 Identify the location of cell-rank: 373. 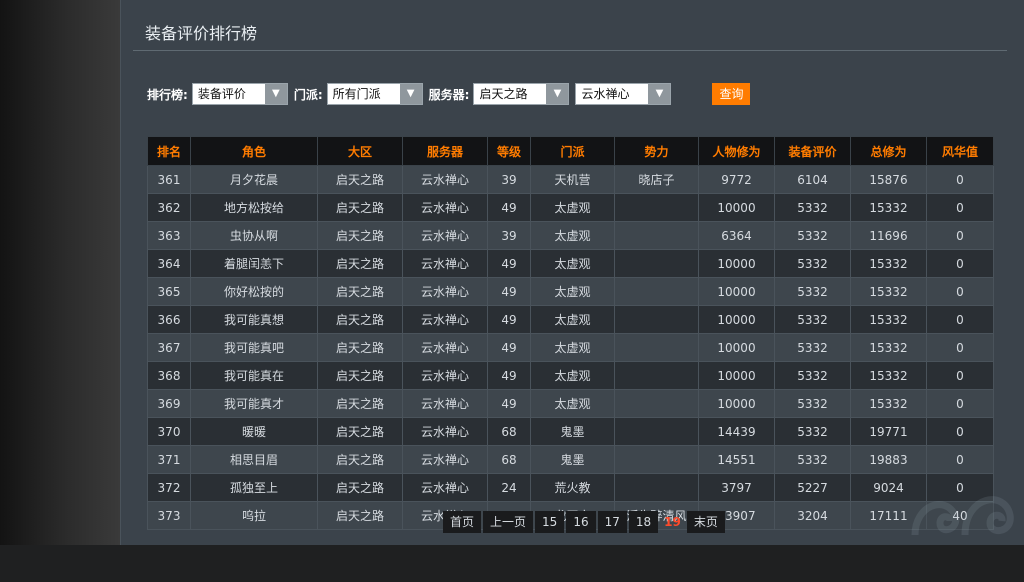
(169, 515).